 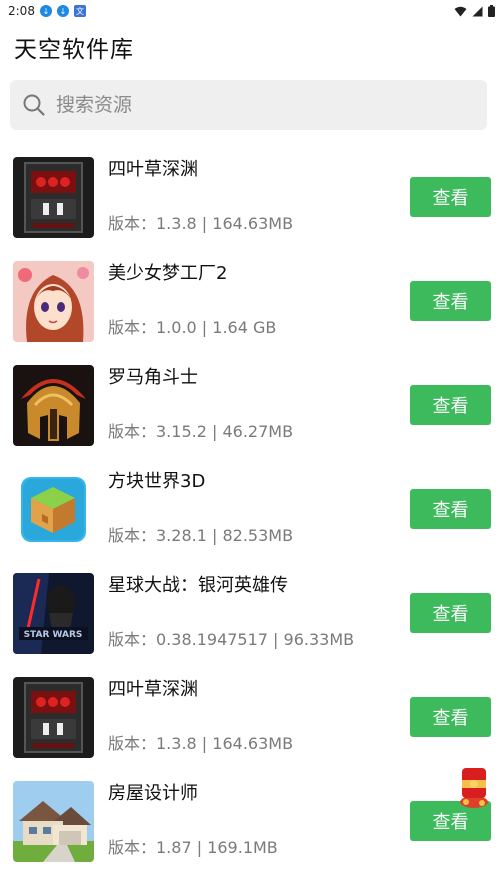 I want to click on list-item: 罗马角斗士 版本：3.15.2 | 46.27MB 查看, so click(x=251, y=408).